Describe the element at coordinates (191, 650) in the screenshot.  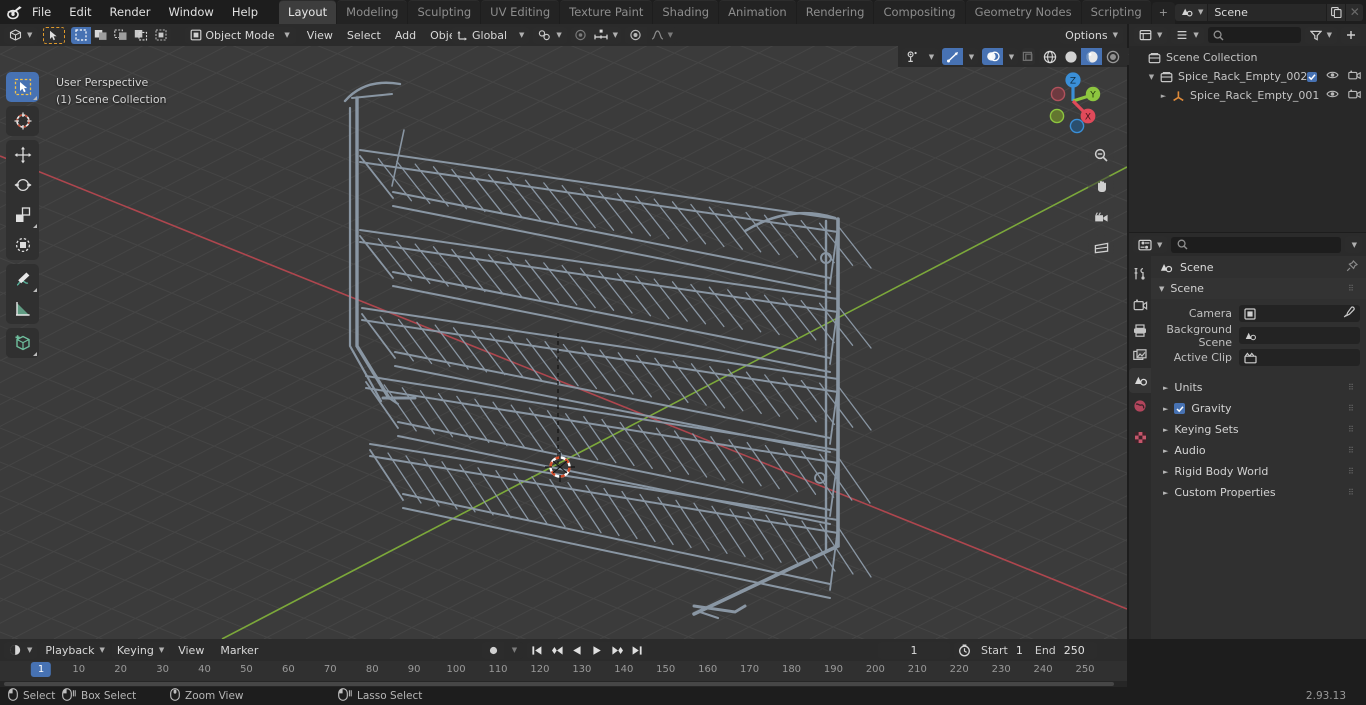
I see `timeline-menu-view: View` at that location.